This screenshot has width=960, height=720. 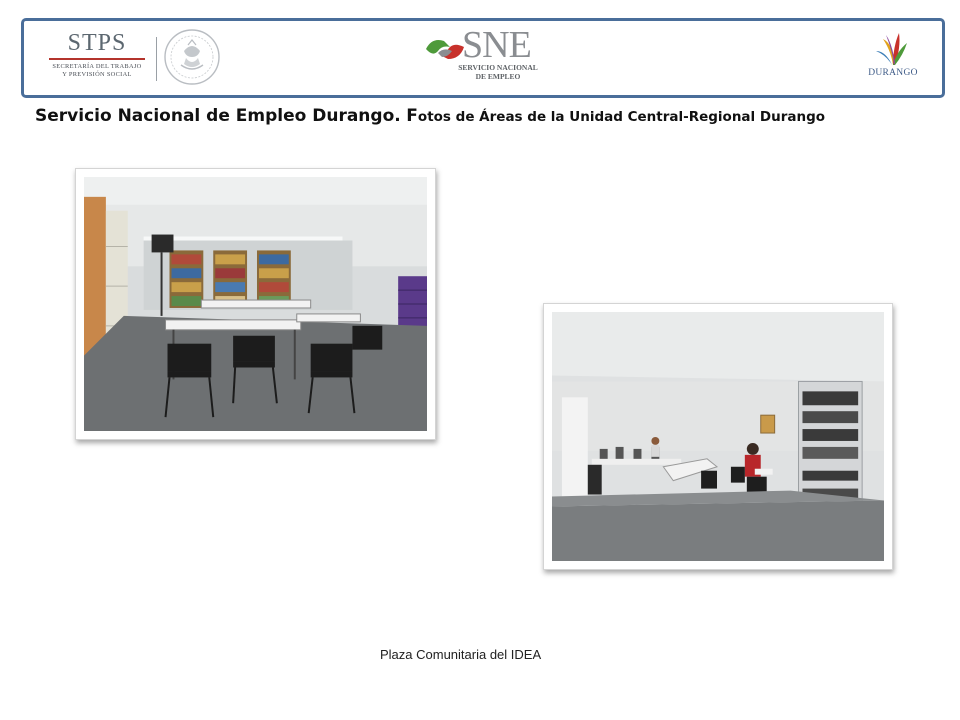 I want to click on sne-subtitle: SERVICIO NACIONAL DE EMPLEO, so click(x=498, y=72).